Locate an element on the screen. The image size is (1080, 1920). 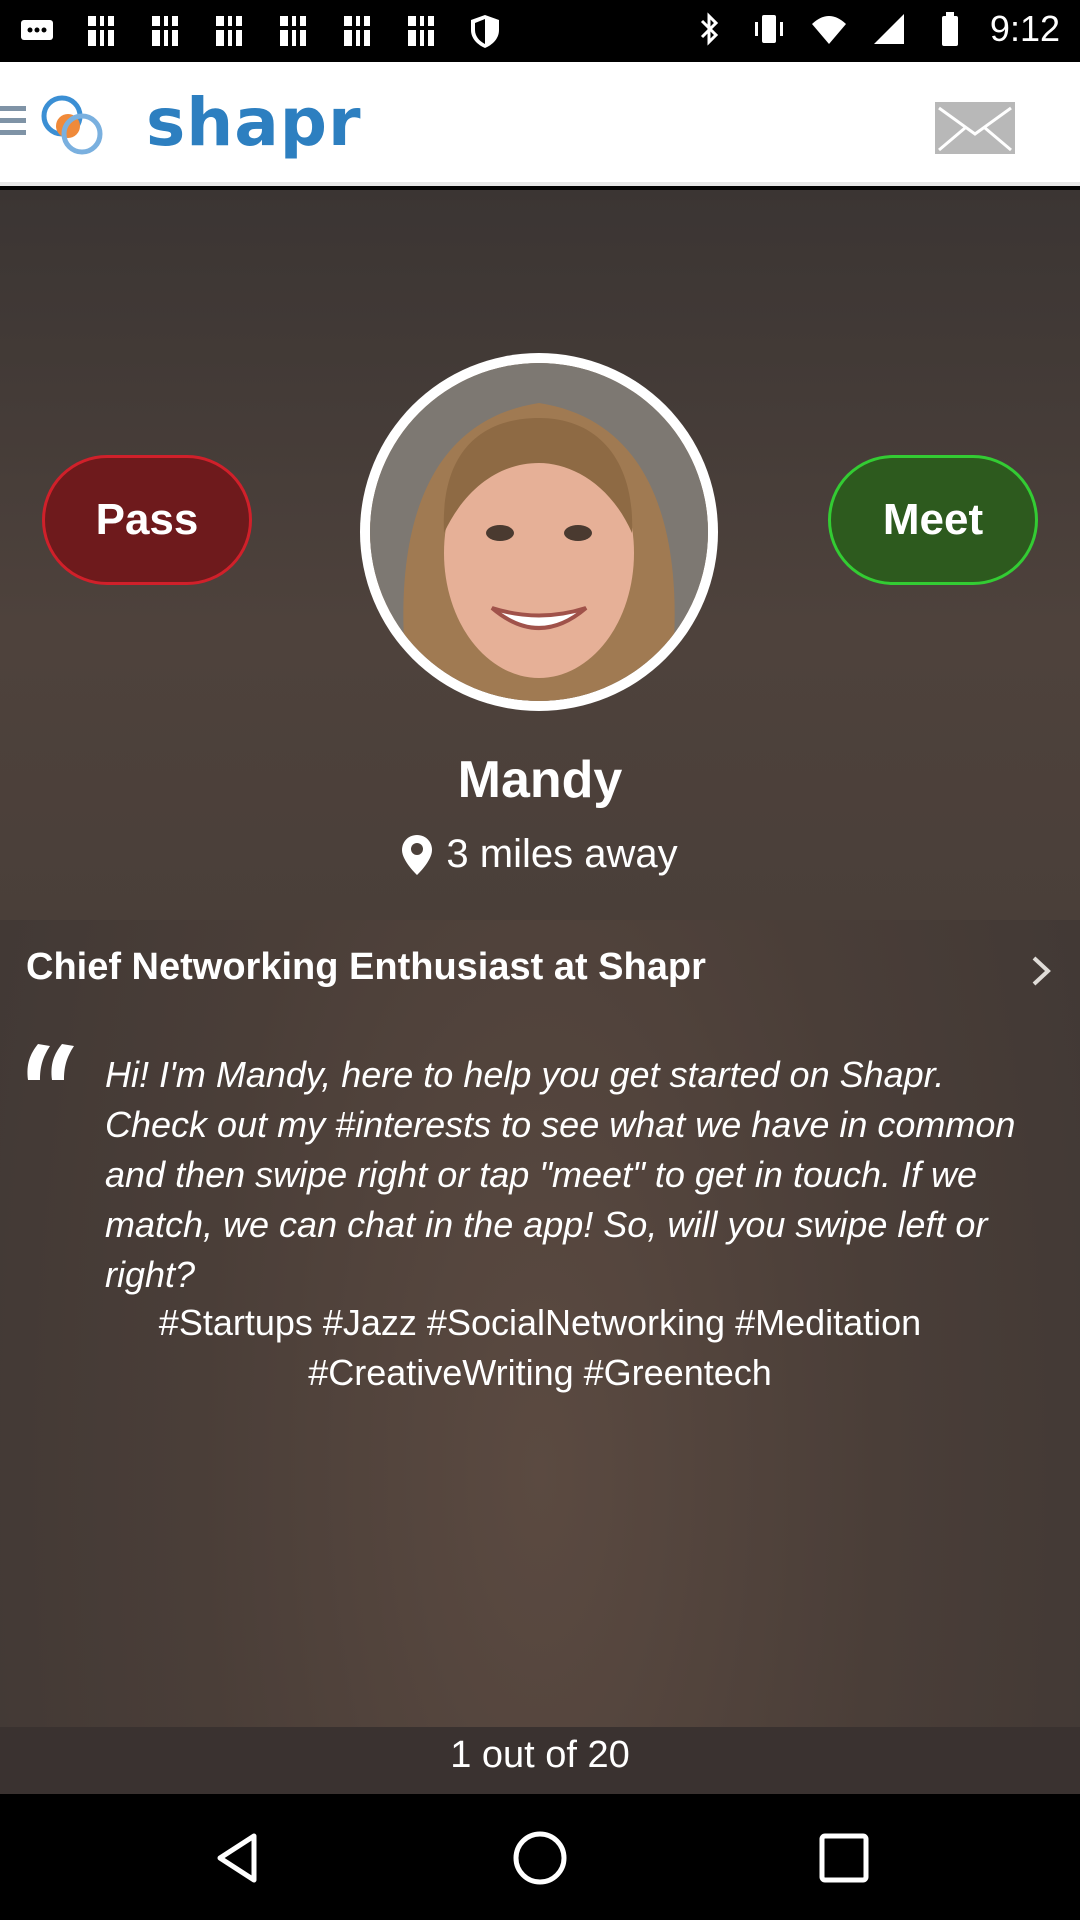
shield-icon is located at coordinates (485, 31).